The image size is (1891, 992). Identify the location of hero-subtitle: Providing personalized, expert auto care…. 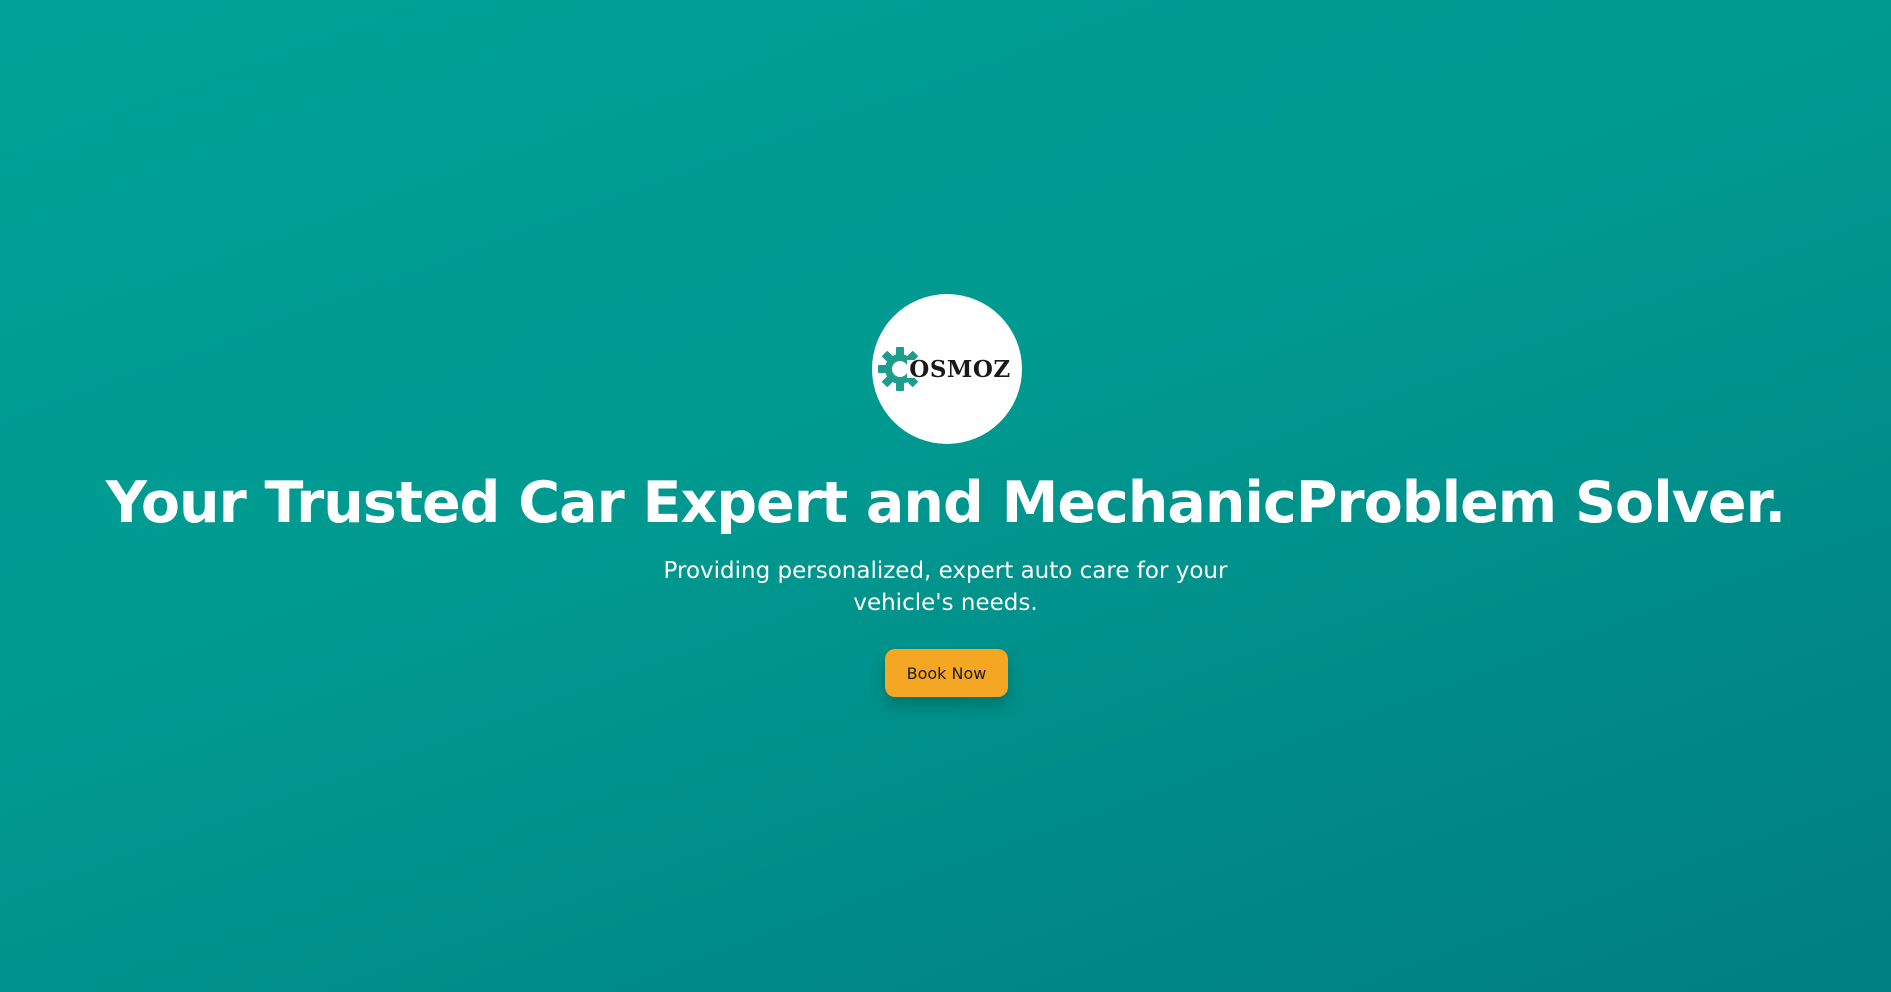
(945, 587).